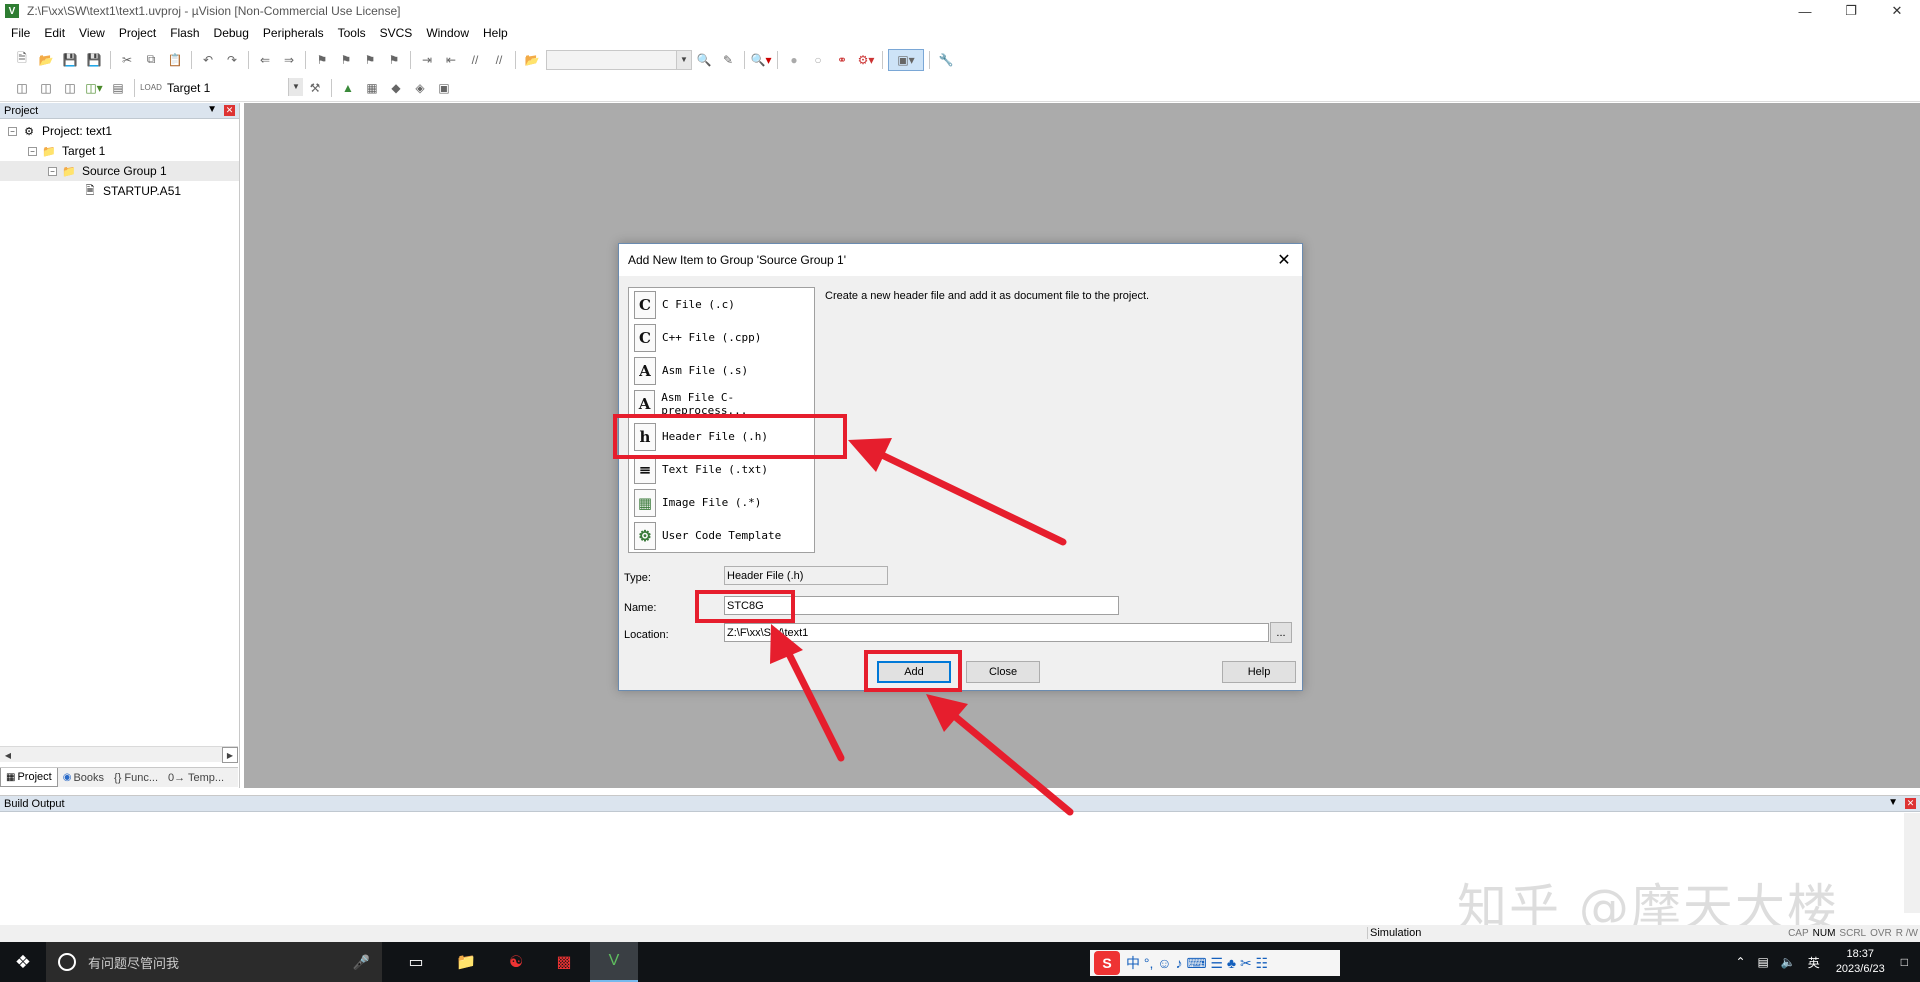 The height and width of the screenshot is (982, 1920). Describe the element at coordinates (230, 755) in the screenshot. I see `scroll-right-icon: ▶` at that location.